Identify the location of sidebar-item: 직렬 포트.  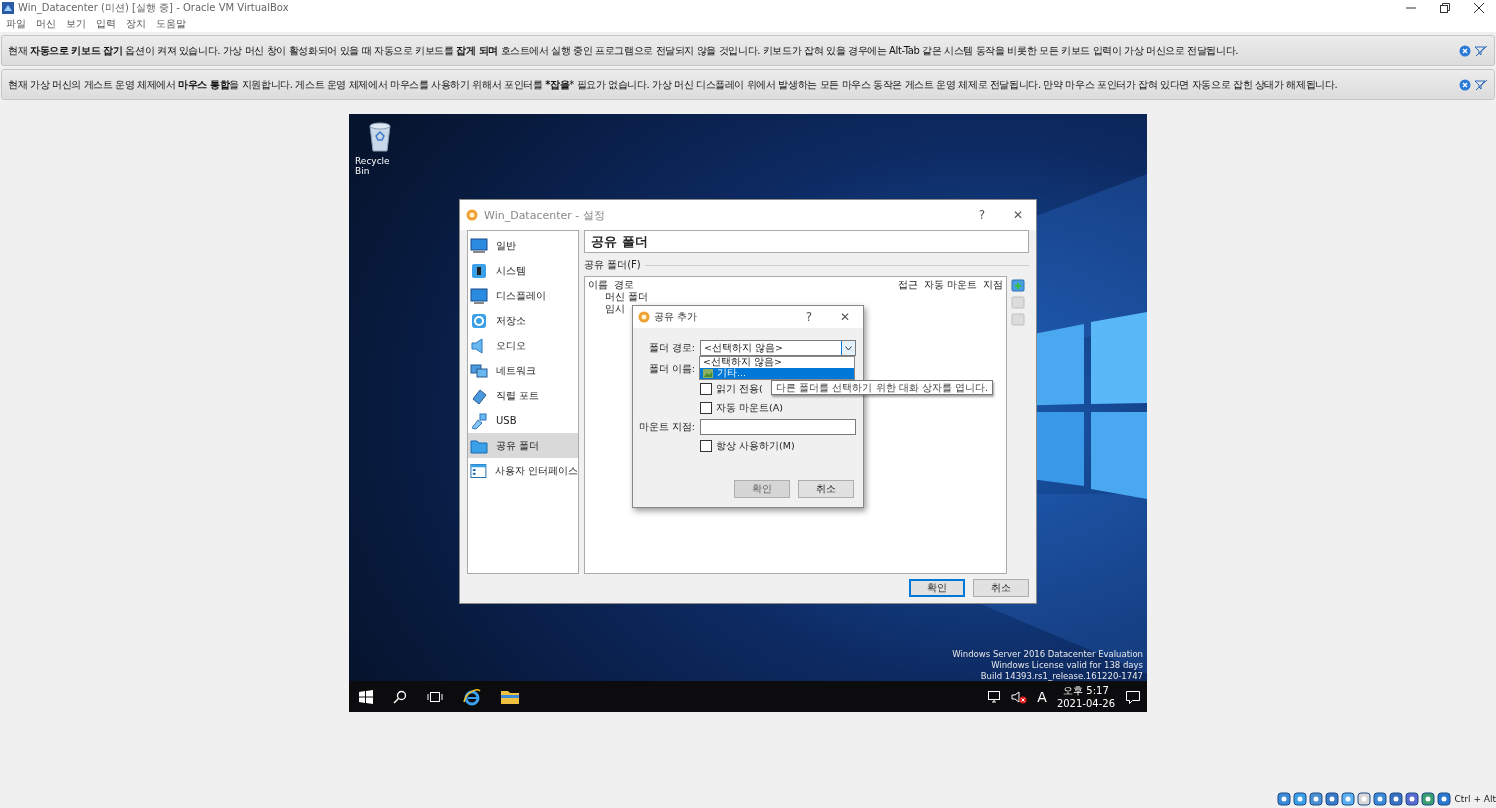
(523, 395).